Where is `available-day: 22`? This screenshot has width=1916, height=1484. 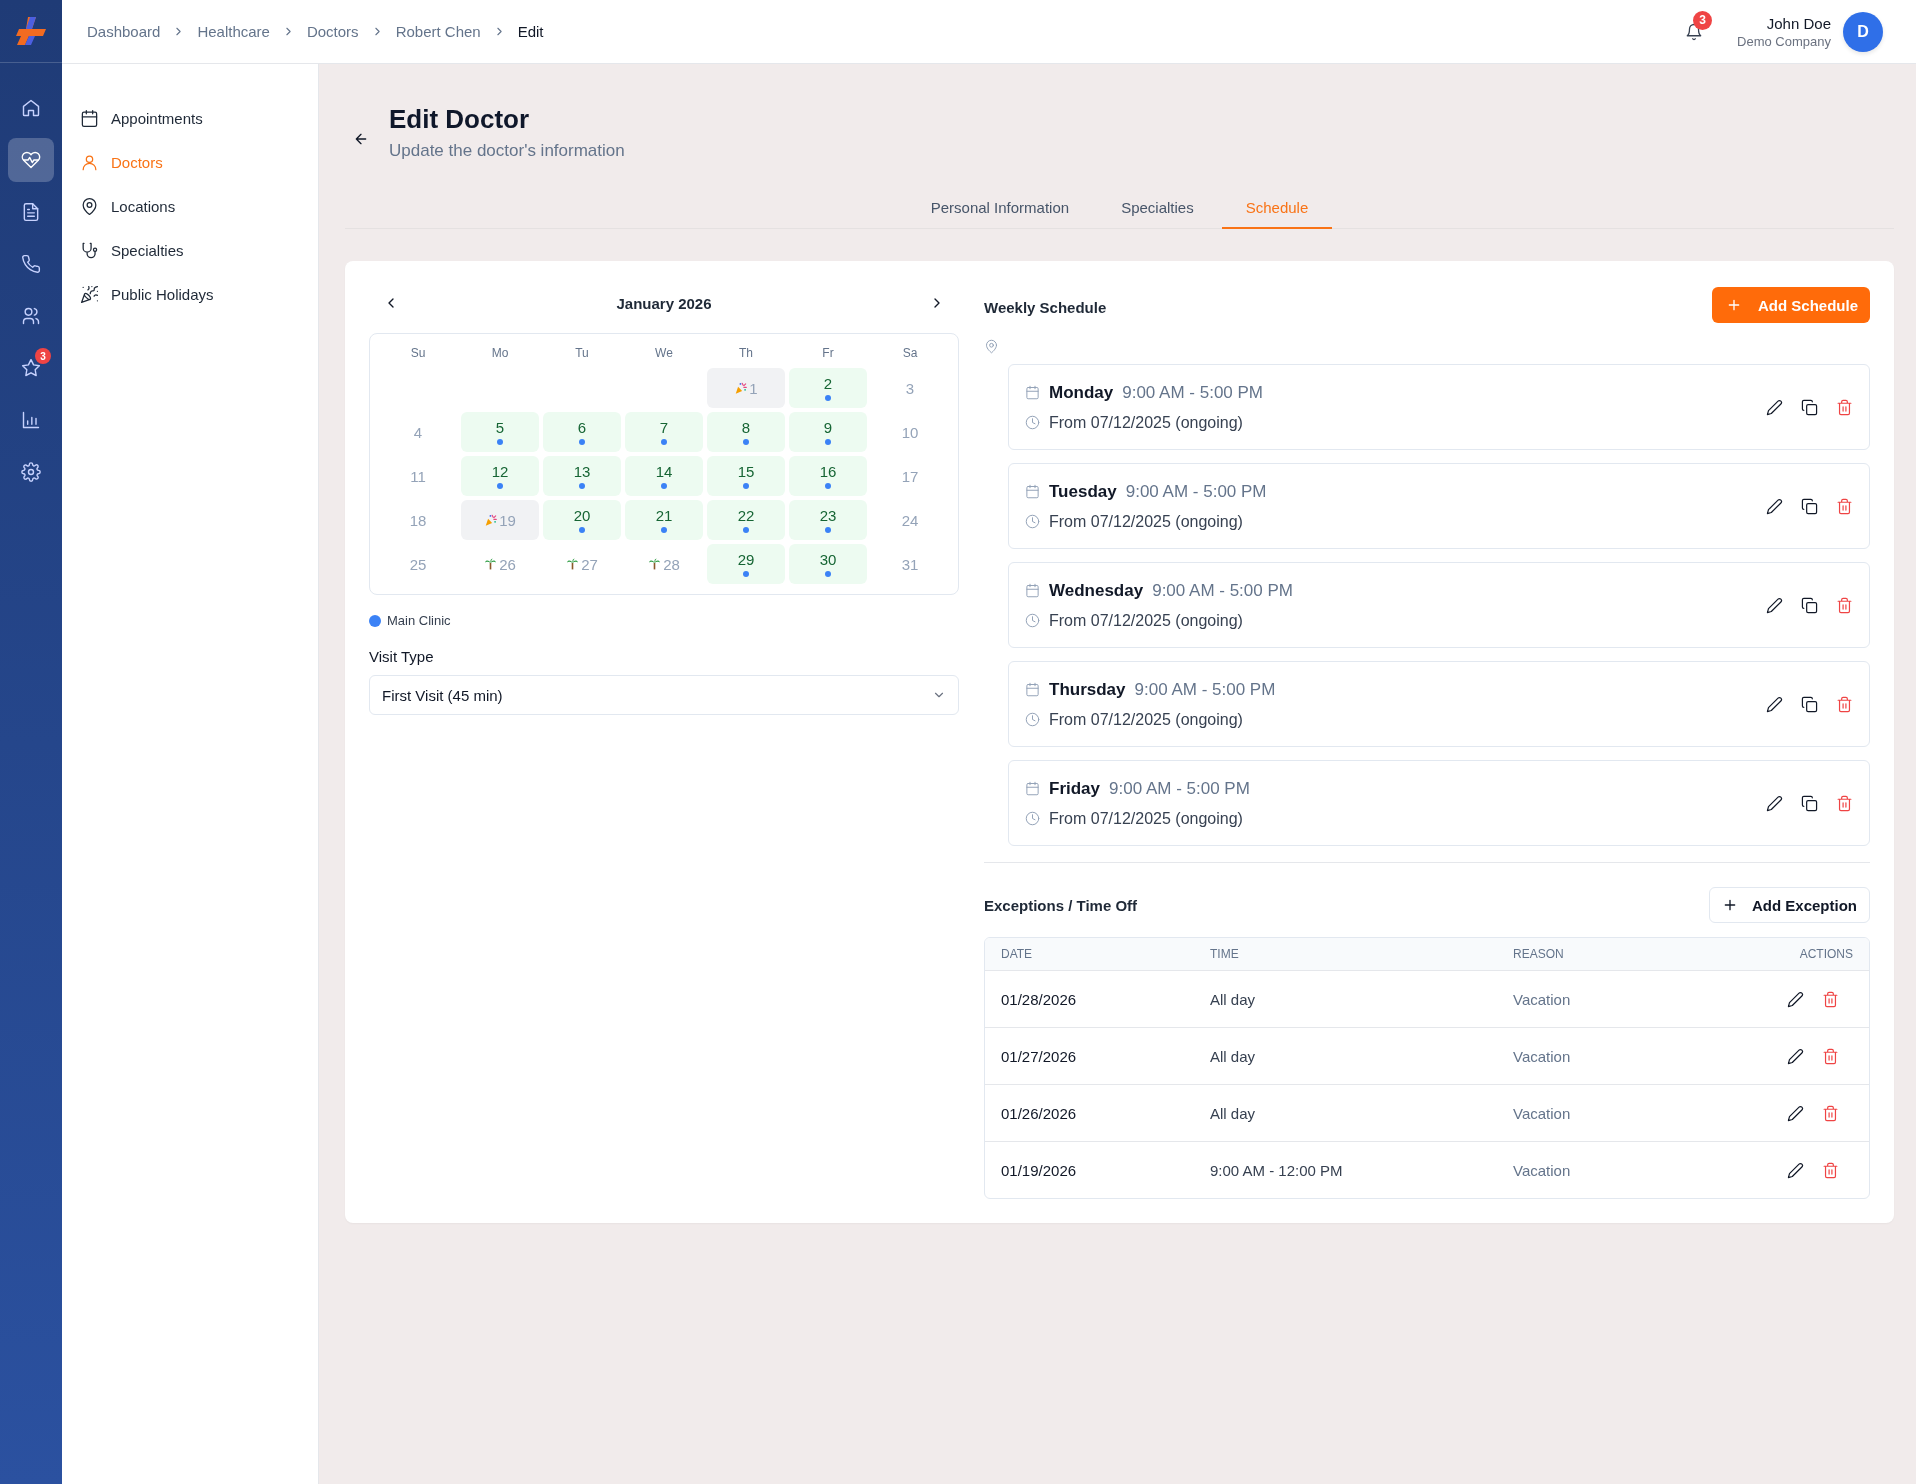
available-day: 22 is located at coordinates (746, 520).